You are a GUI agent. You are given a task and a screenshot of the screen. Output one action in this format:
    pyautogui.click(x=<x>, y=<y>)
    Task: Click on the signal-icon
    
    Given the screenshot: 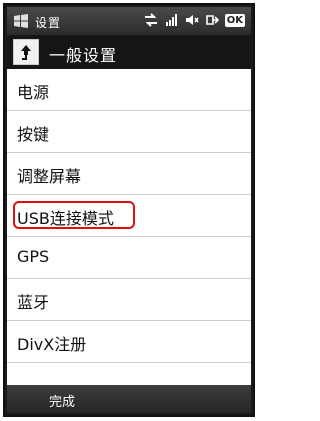 What is the action you would take?
    pyautogui.click(x=172, y=20)
    